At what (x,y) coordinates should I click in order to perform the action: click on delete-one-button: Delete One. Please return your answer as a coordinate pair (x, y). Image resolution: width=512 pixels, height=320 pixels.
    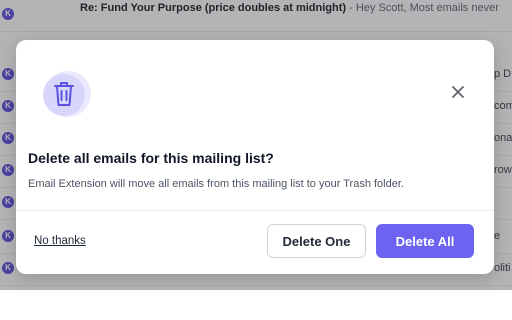
    Looking at the image, I should click on (316, 241).